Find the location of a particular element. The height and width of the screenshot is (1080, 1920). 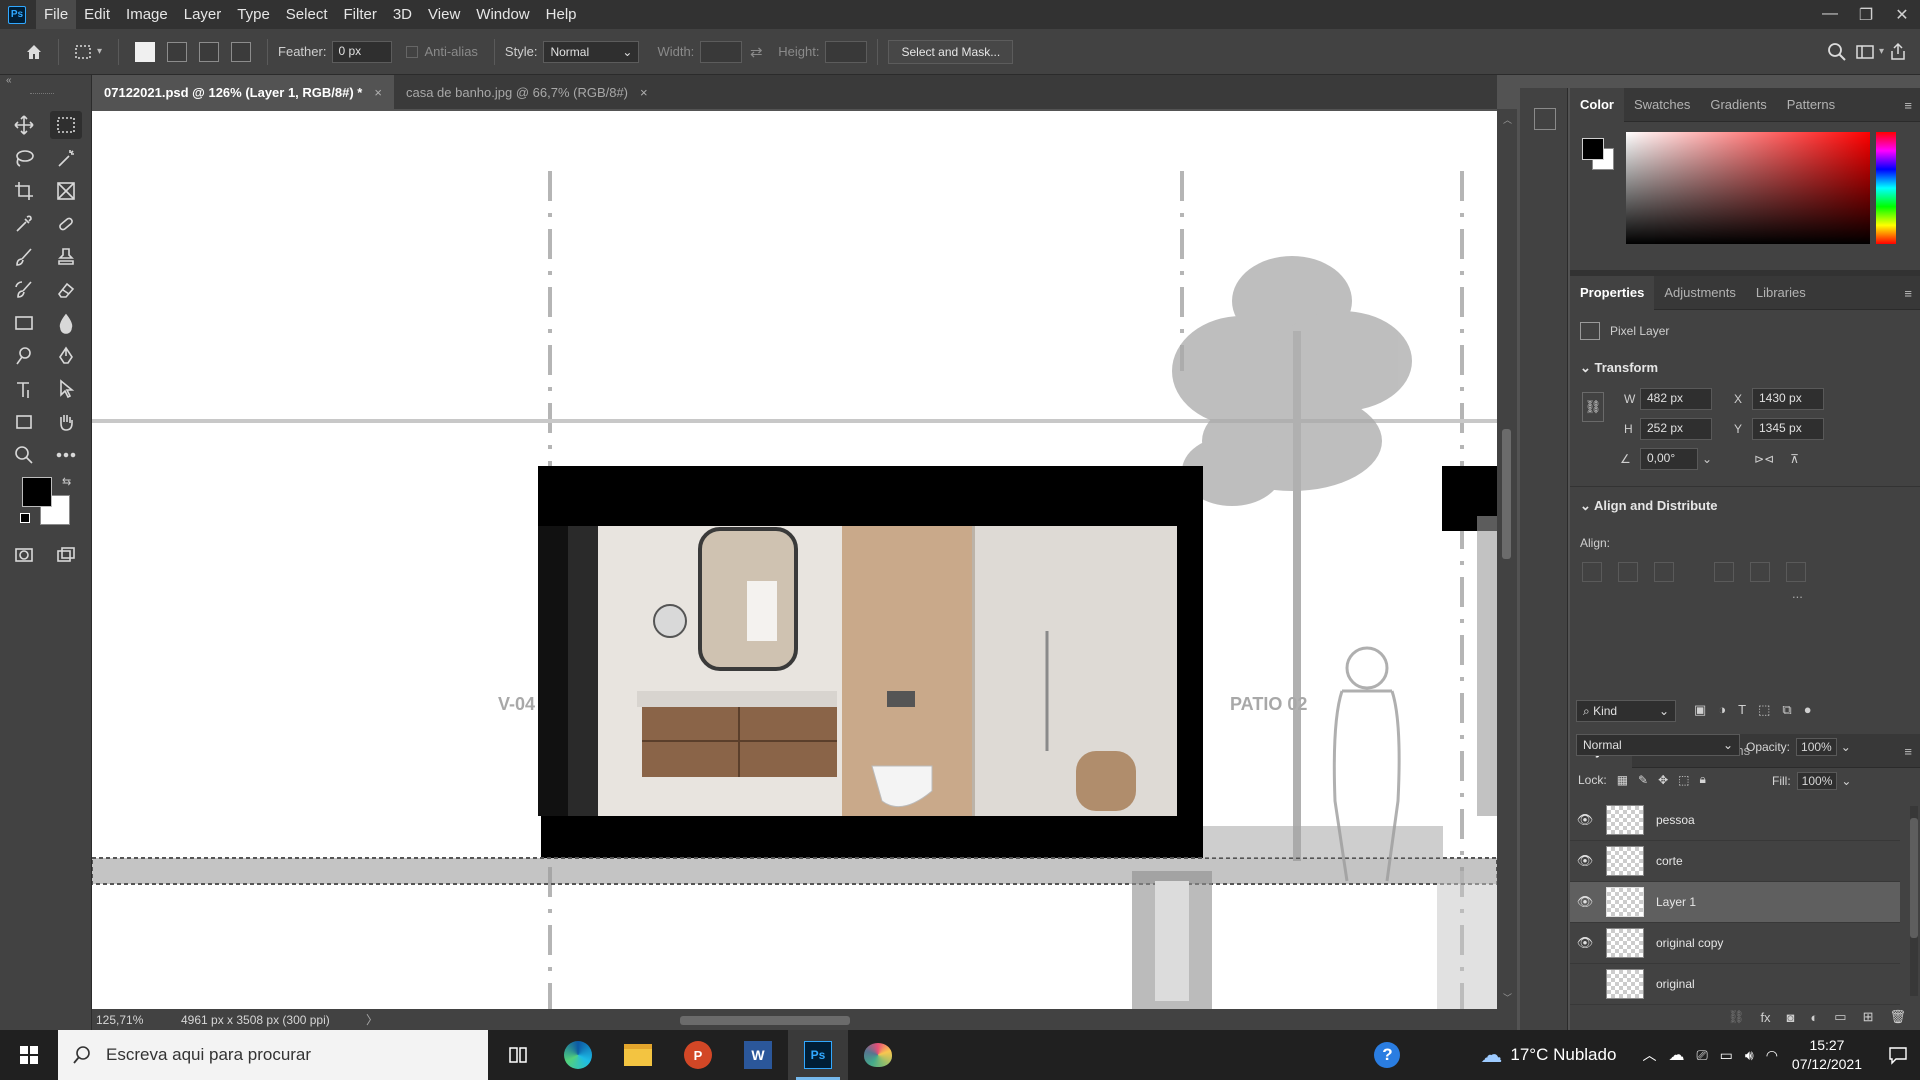

path-selection-tool-icon is located at coordinates (66, 389).